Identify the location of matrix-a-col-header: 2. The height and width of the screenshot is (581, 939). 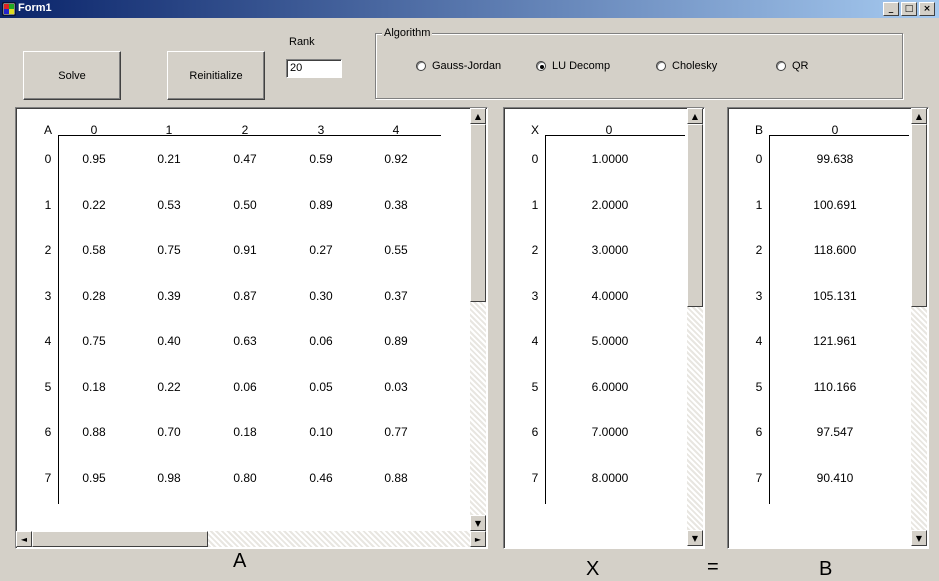
(245, 130).